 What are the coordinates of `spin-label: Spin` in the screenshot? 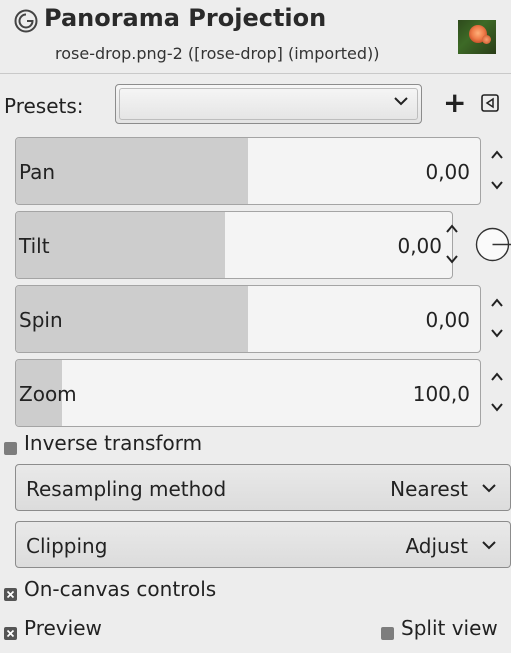 It's located at (41, 320).